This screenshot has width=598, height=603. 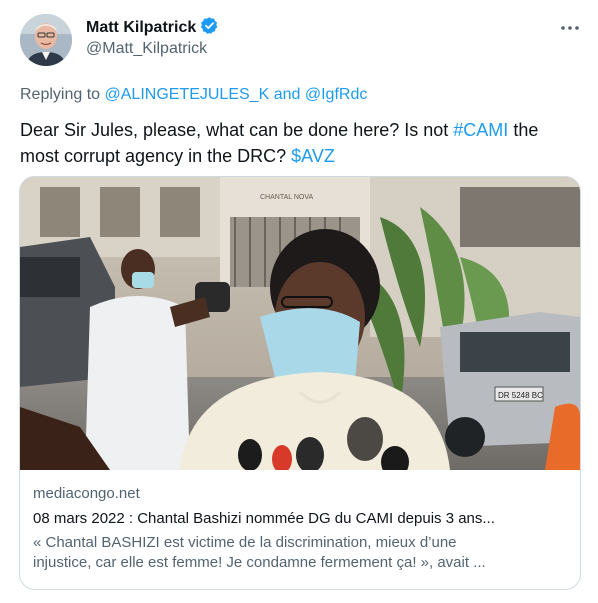 I want to click on reply-user-link-1: @ALINGETEJULES_K, so click(x=187, y=94).